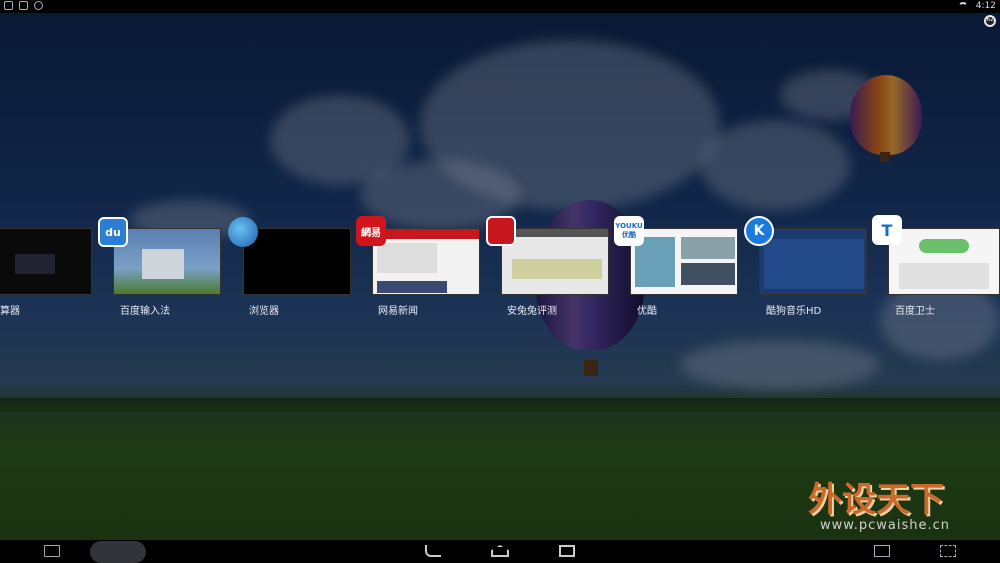 The image size is (1000, 563). I want to click on recent-apps-icon, so click(567, 551).